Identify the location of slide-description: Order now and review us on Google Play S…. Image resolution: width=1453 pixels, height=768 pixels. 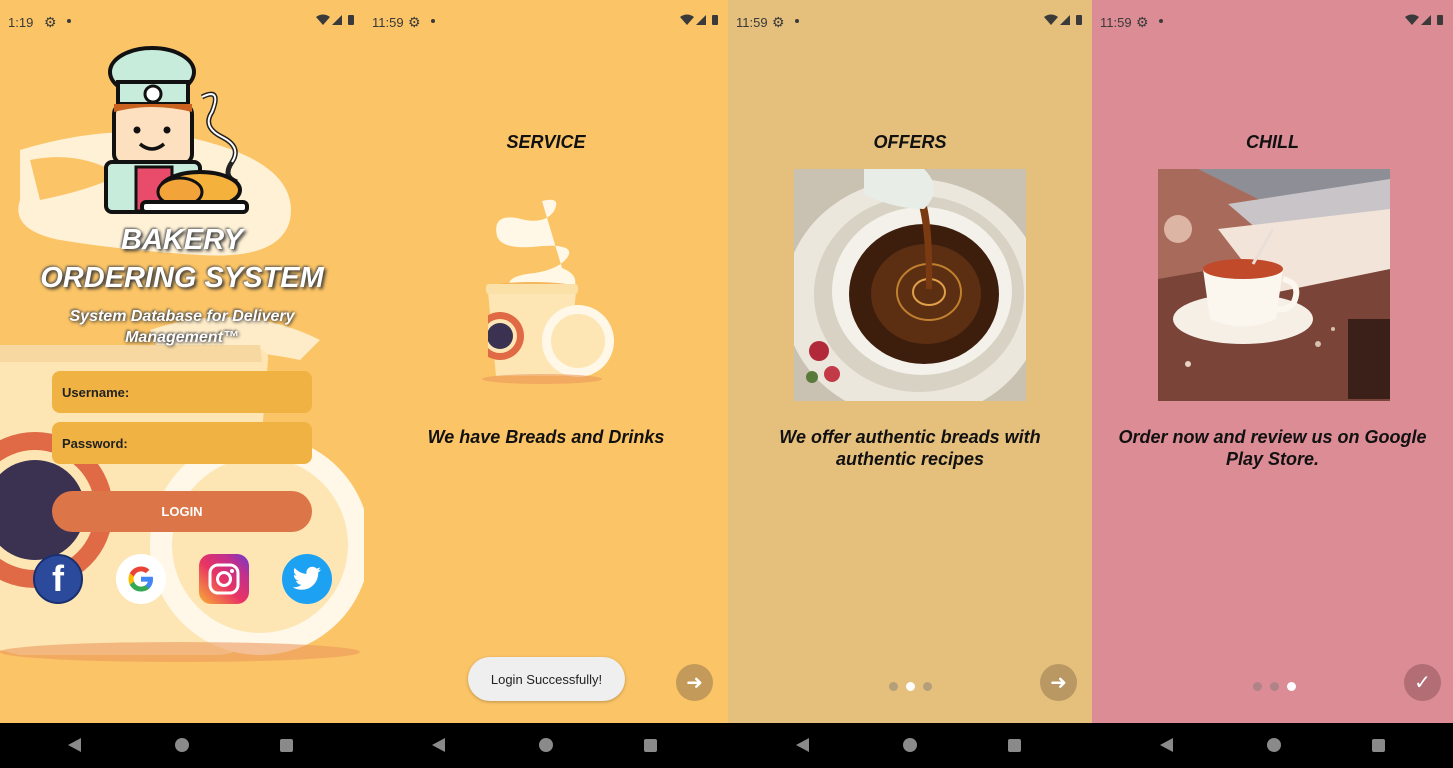
(1272, 448).